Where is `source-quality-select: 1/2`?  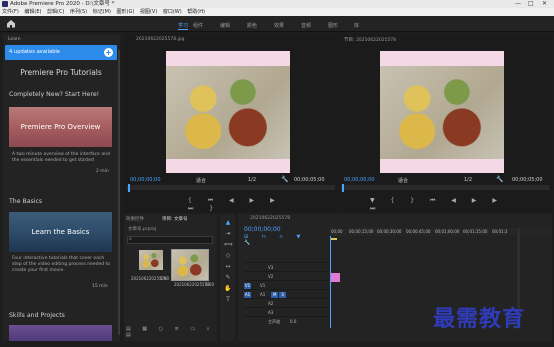
source-quality-select: 1/2 is located at coordinates (252, 180).